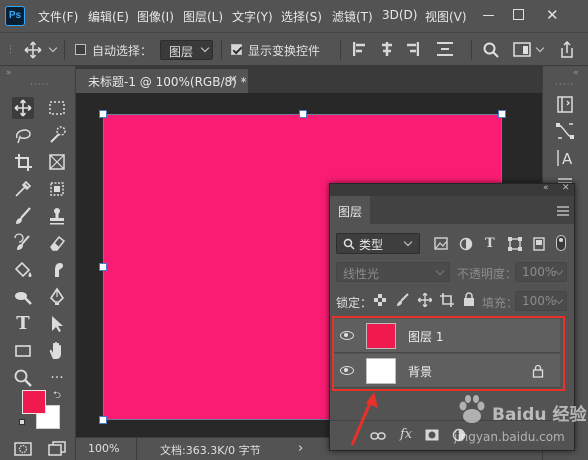  I want to click on eyedropper-tool-icon, so click(23, 189).